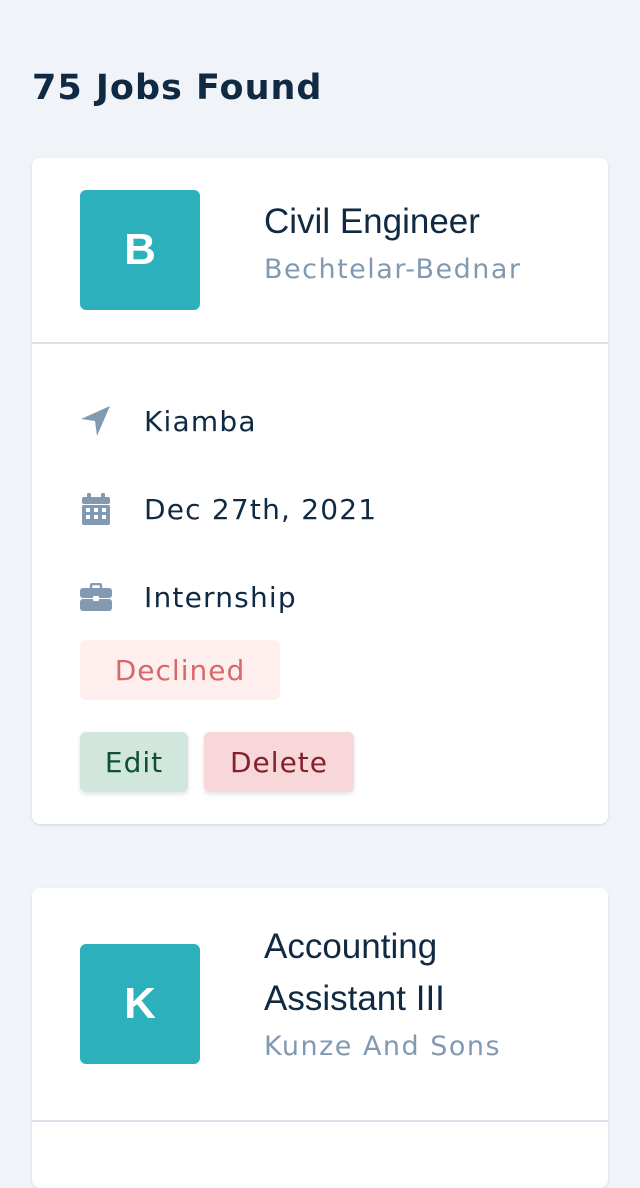 This screenshot has height=1188, width=640. I want to click on job-location: Kiamba, so click(168, 421).